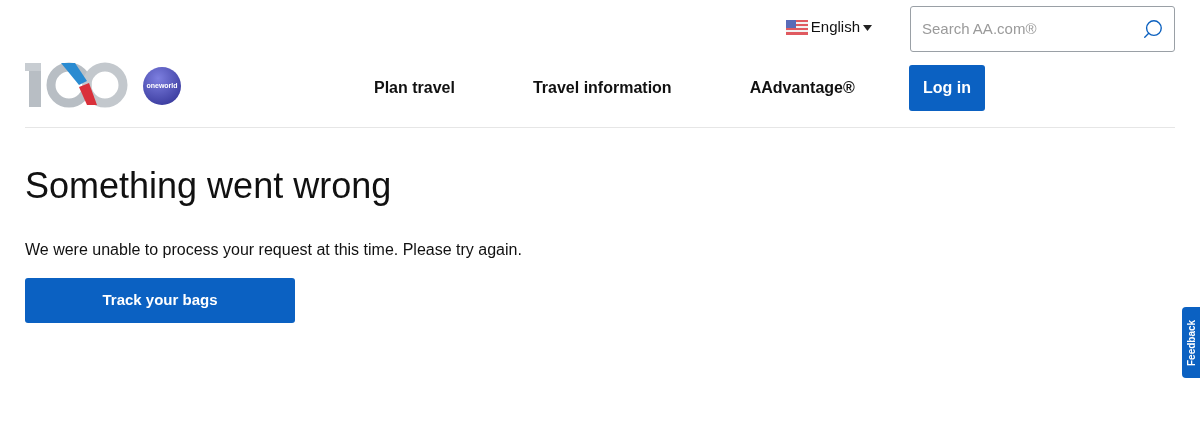  What do you see at coordinates (1153, 28) in the screenshot?
I see `search-icon` at bounding box center [1153, 28].